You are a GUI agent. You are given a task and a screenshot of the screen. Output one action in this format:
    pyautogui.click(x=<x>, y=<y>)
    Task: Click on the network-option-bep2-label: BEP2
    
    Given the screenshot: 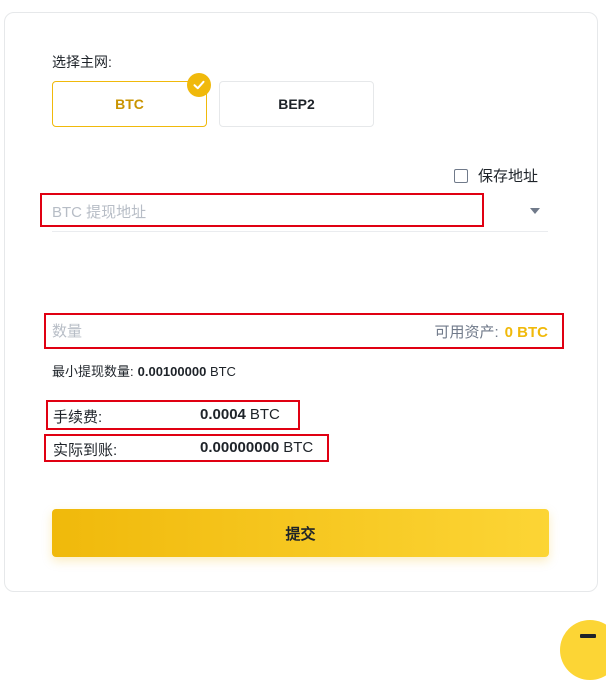 What is the action you would take?
    pyautogui.click(x=296, y=104)
    